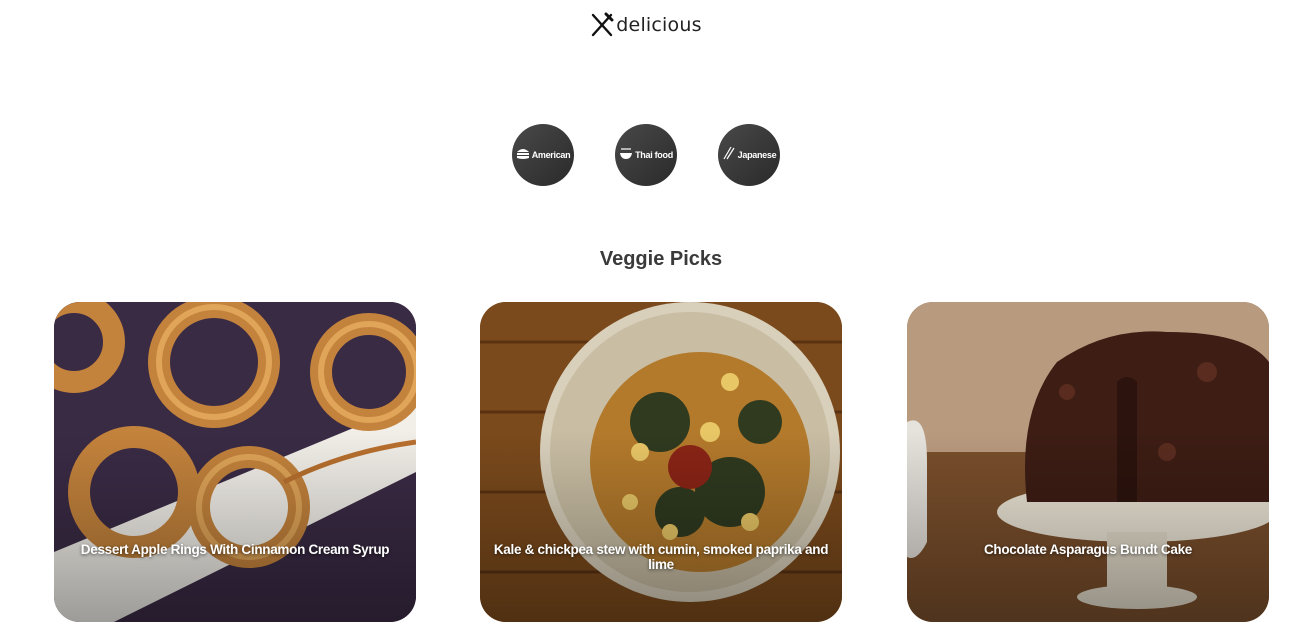 This screenshot has height=635, width=1292. What do you see at coordinates (602, 25) in the screenshot?
I see `fork-knife-icon` at bounding box center [602, 25].